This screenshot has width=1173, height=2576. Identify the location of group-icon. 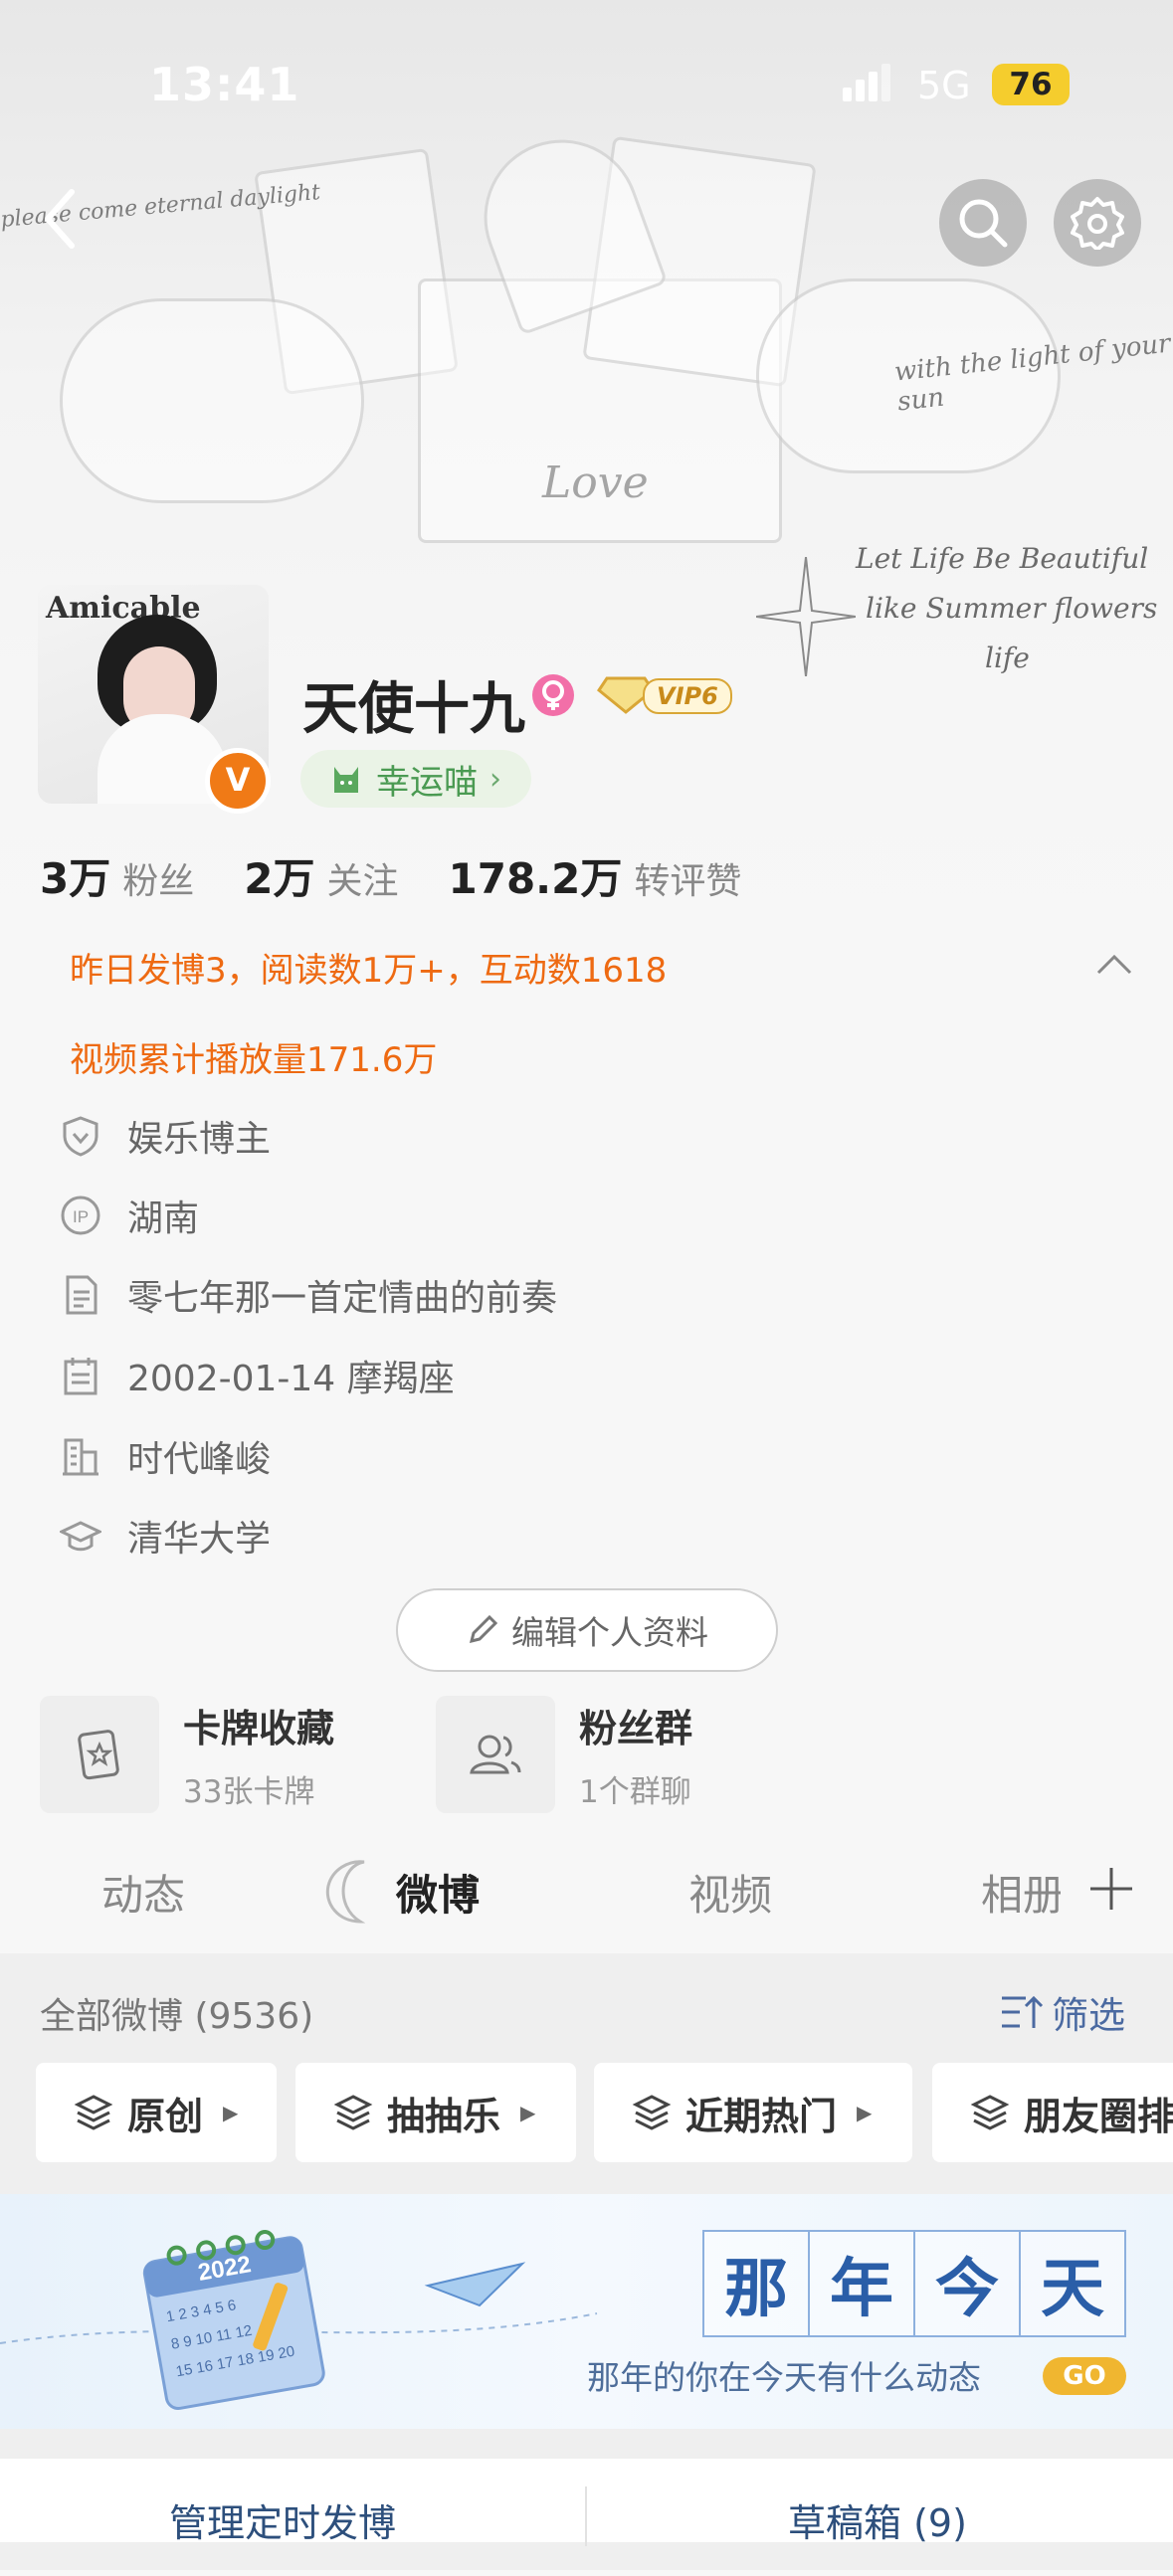
(496, 1754).